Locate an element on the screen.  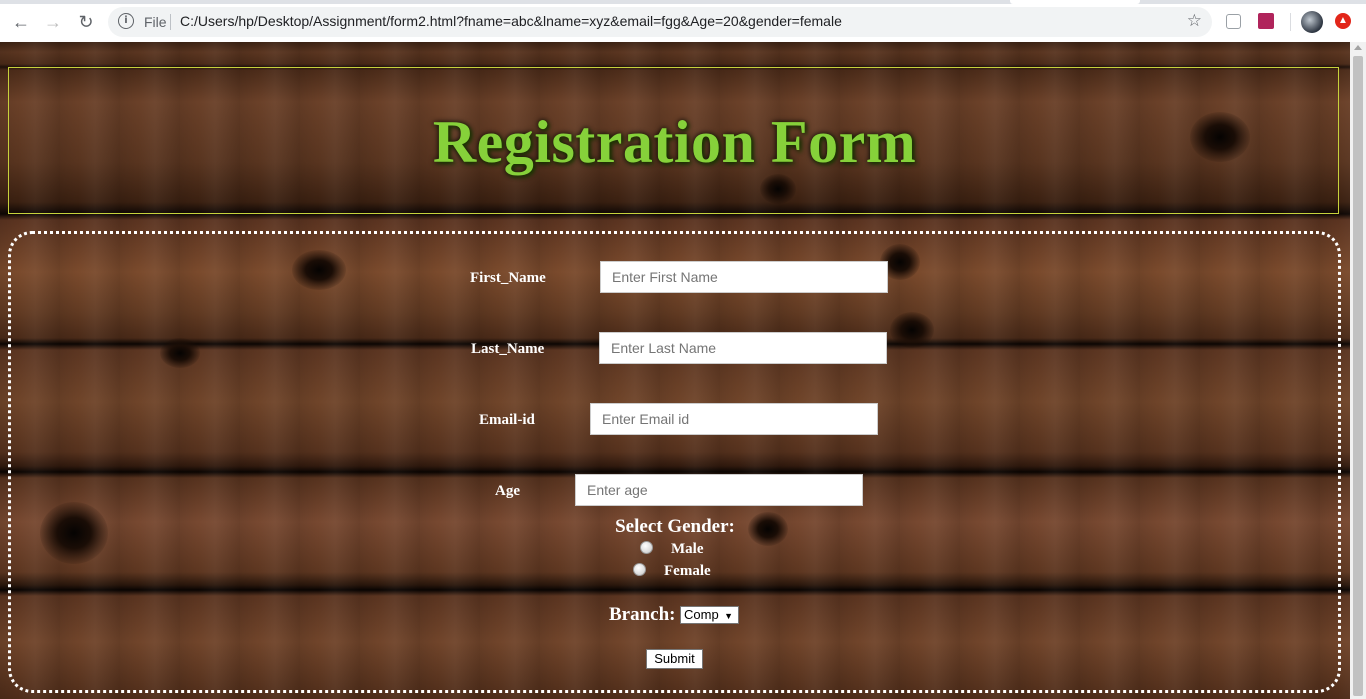
forward-arrow-icon: → is located at coordinates (53, 22).